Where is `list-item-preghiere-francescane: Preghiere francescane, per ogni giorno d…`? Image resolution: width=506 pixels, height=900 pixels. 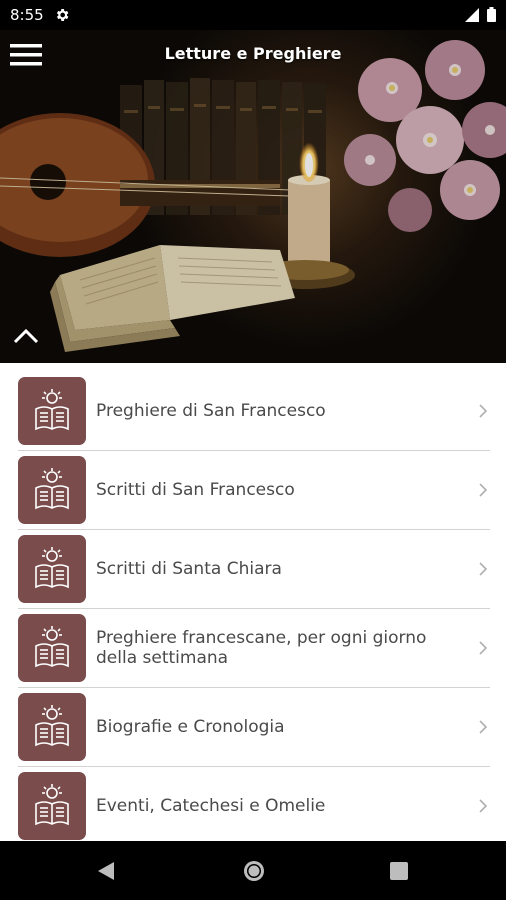 list-item-preghiere-francescane: Preghiere francescane, per ogni giorno d… is located at coordinates (254, 648).